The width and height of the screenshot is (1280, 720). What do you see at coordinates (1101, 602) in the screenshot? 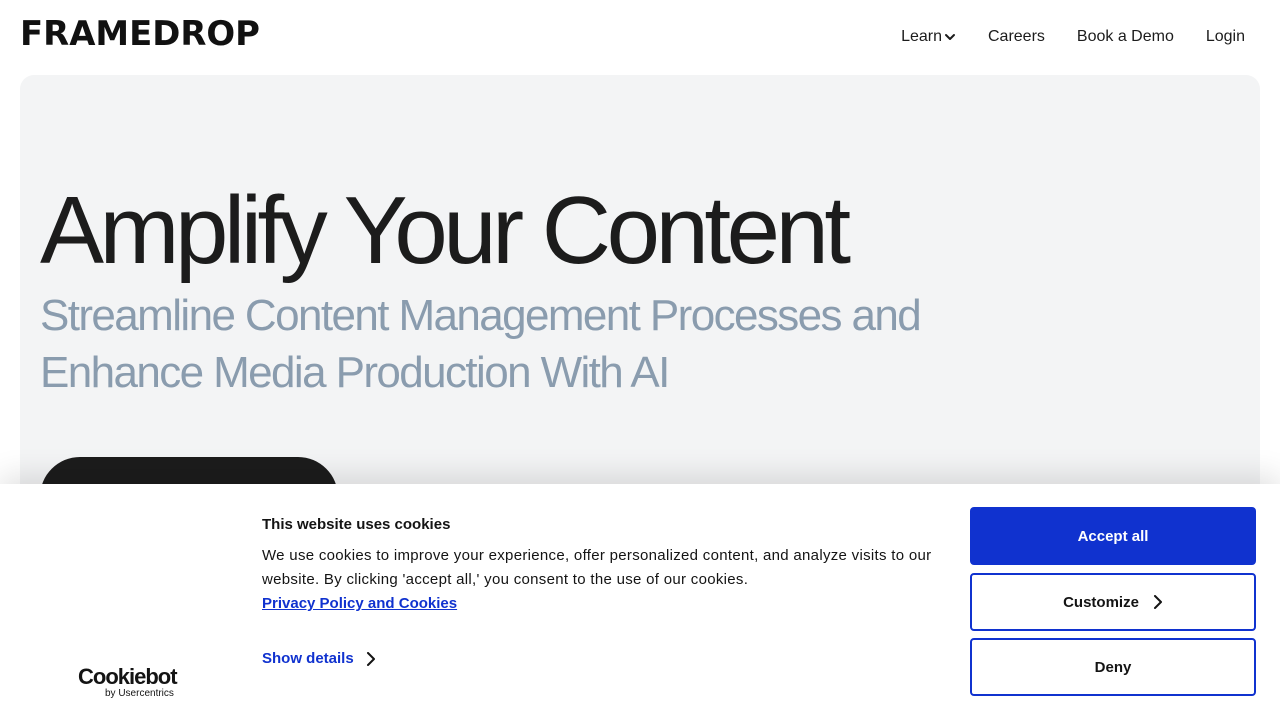
I see `customize-label: Customize` at bounding box center [1101, 602].